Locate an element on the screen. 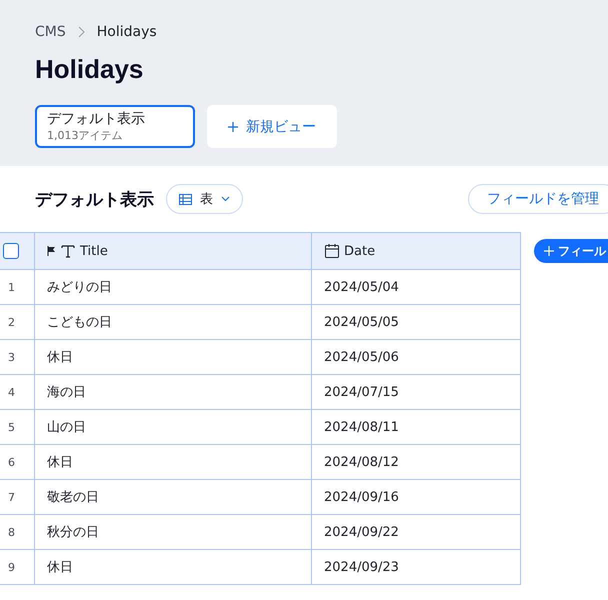 Image resolution: width=608 pixels, height=600 pixels. view-card: デフォルト表示 1,013アイテム is located at coordinates (115, 126).